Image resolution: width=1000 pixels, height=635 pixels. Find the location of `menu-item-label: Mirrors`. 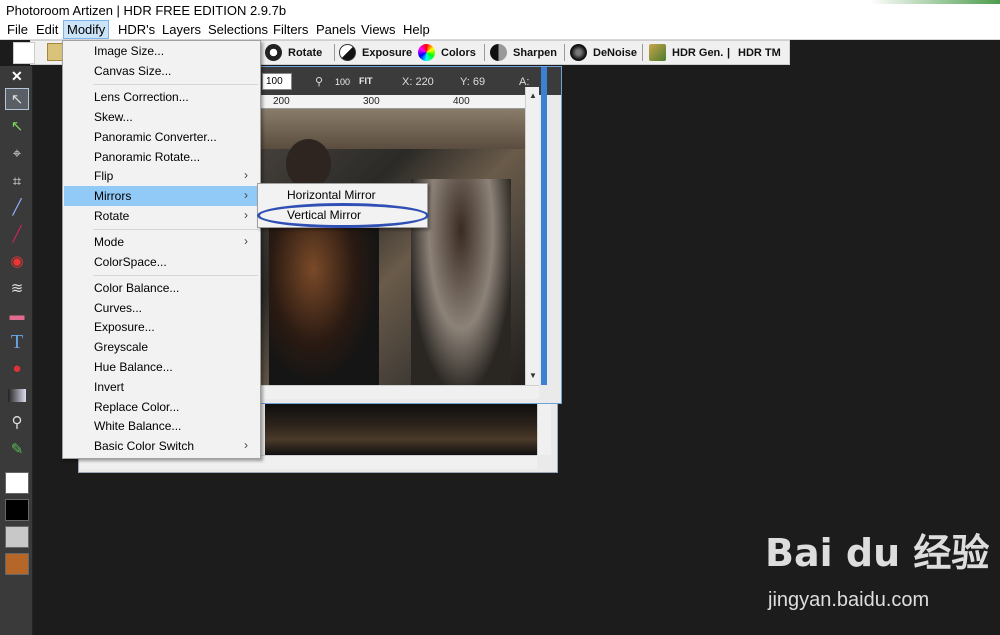

menu-item-label: Mirrors is located at coordinates (113, 196).